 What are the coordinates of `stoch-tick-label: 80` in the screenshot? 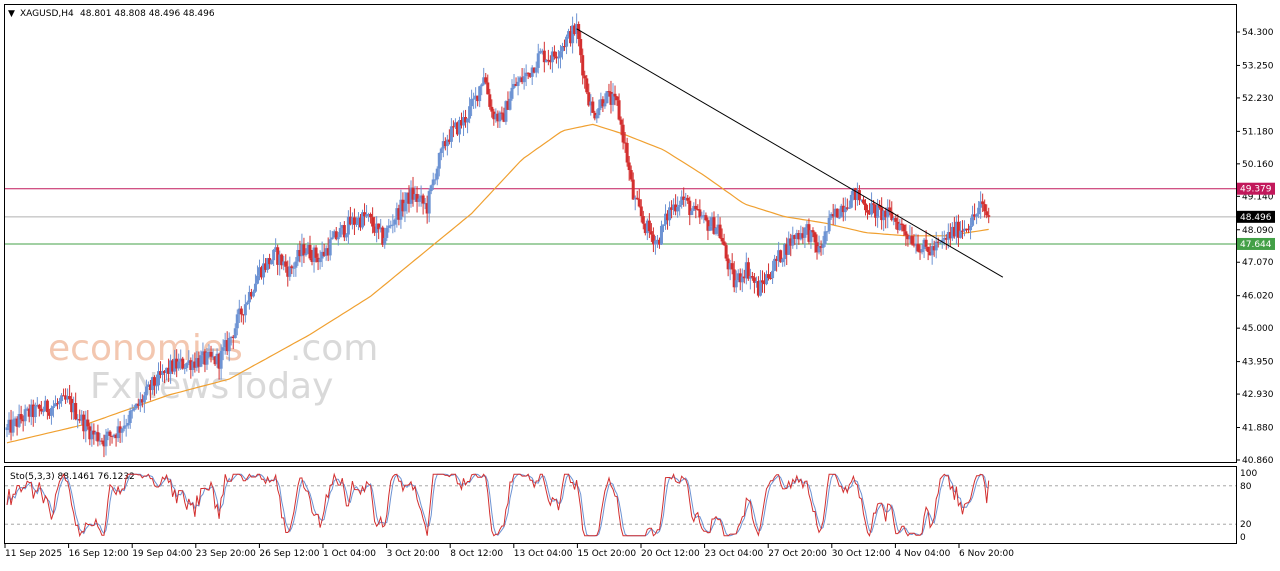 It's located at (1246, 487).